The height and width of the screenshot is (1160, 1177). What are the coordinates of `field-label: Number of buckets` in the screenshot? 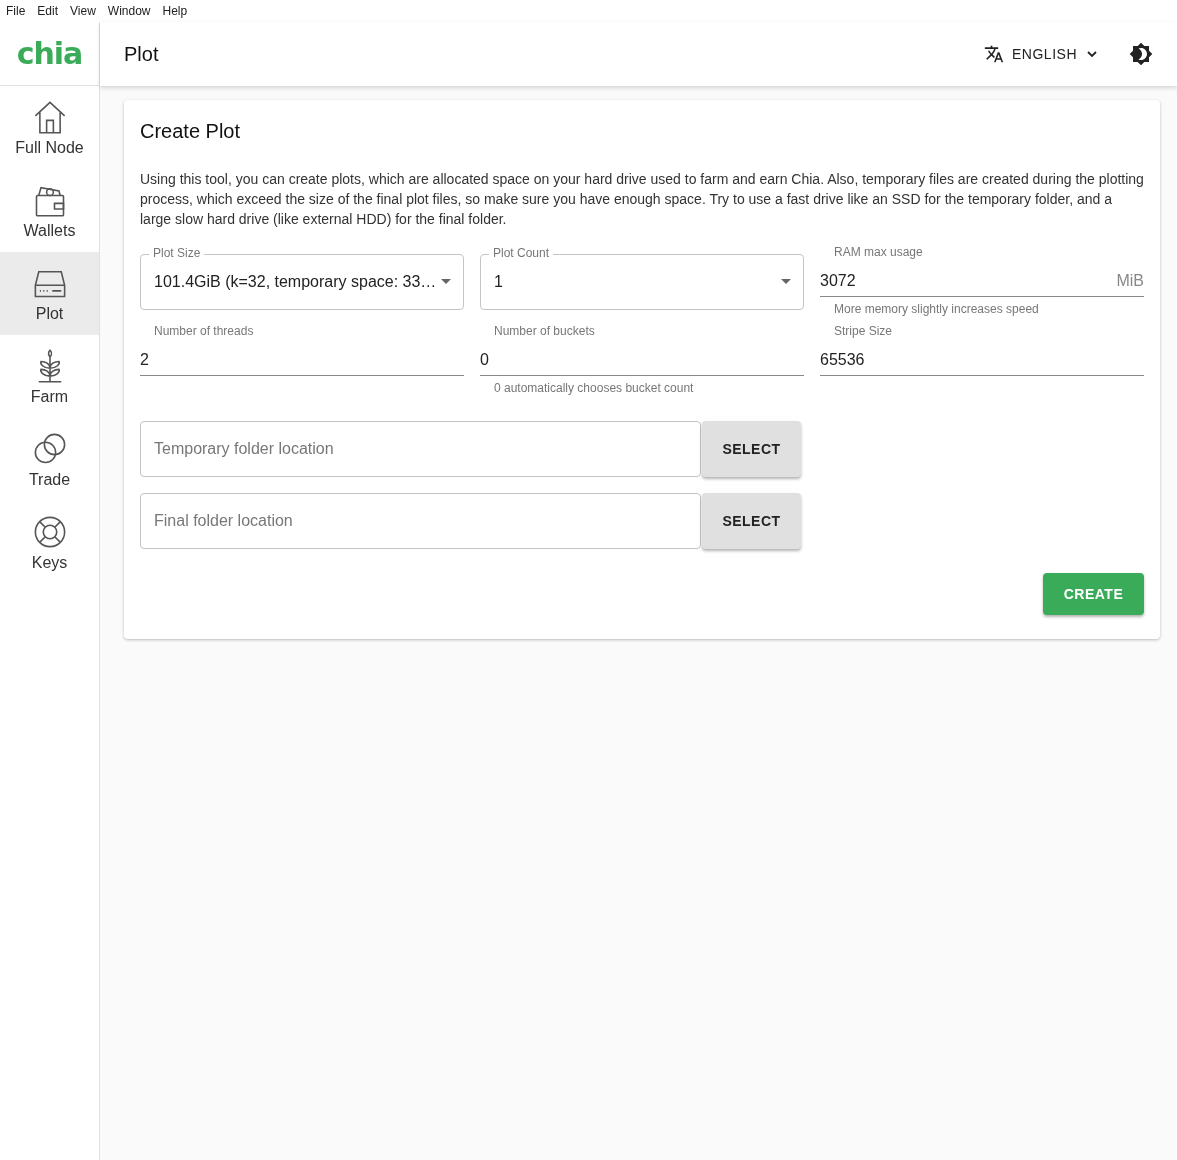 It's located at (544, 332).